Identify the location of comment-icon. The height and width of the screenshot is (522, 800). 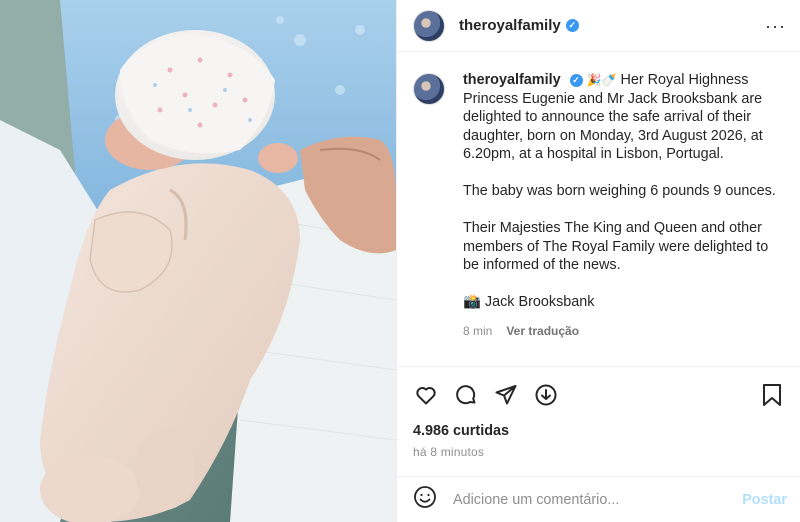
(466, 395).